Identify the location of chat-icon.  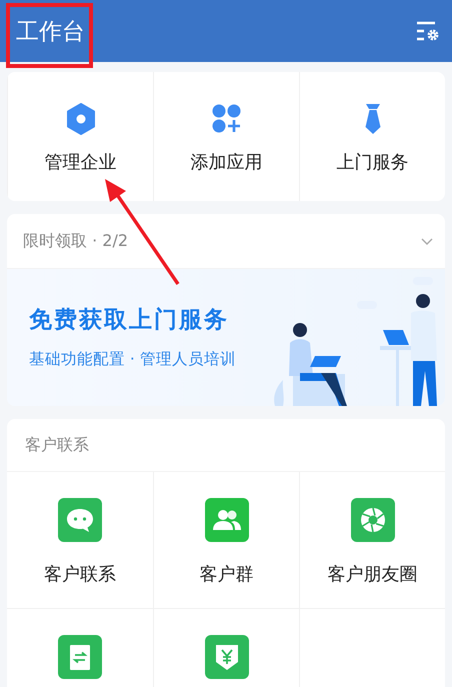
(80, 520).